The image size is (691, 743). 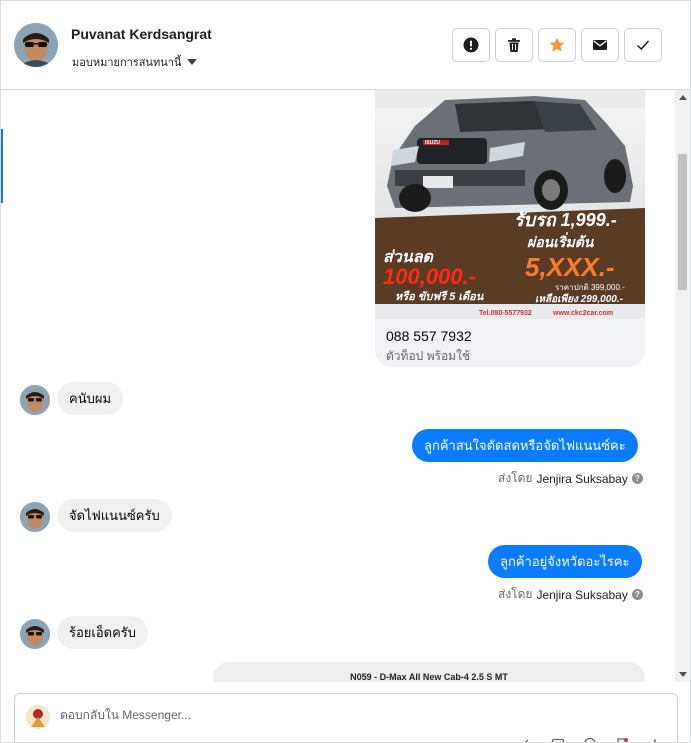 I want to click on conversation-header: Puvanat Kerdsangrat มอบหมายการสนทนานี้, so click(x=345, y=45).